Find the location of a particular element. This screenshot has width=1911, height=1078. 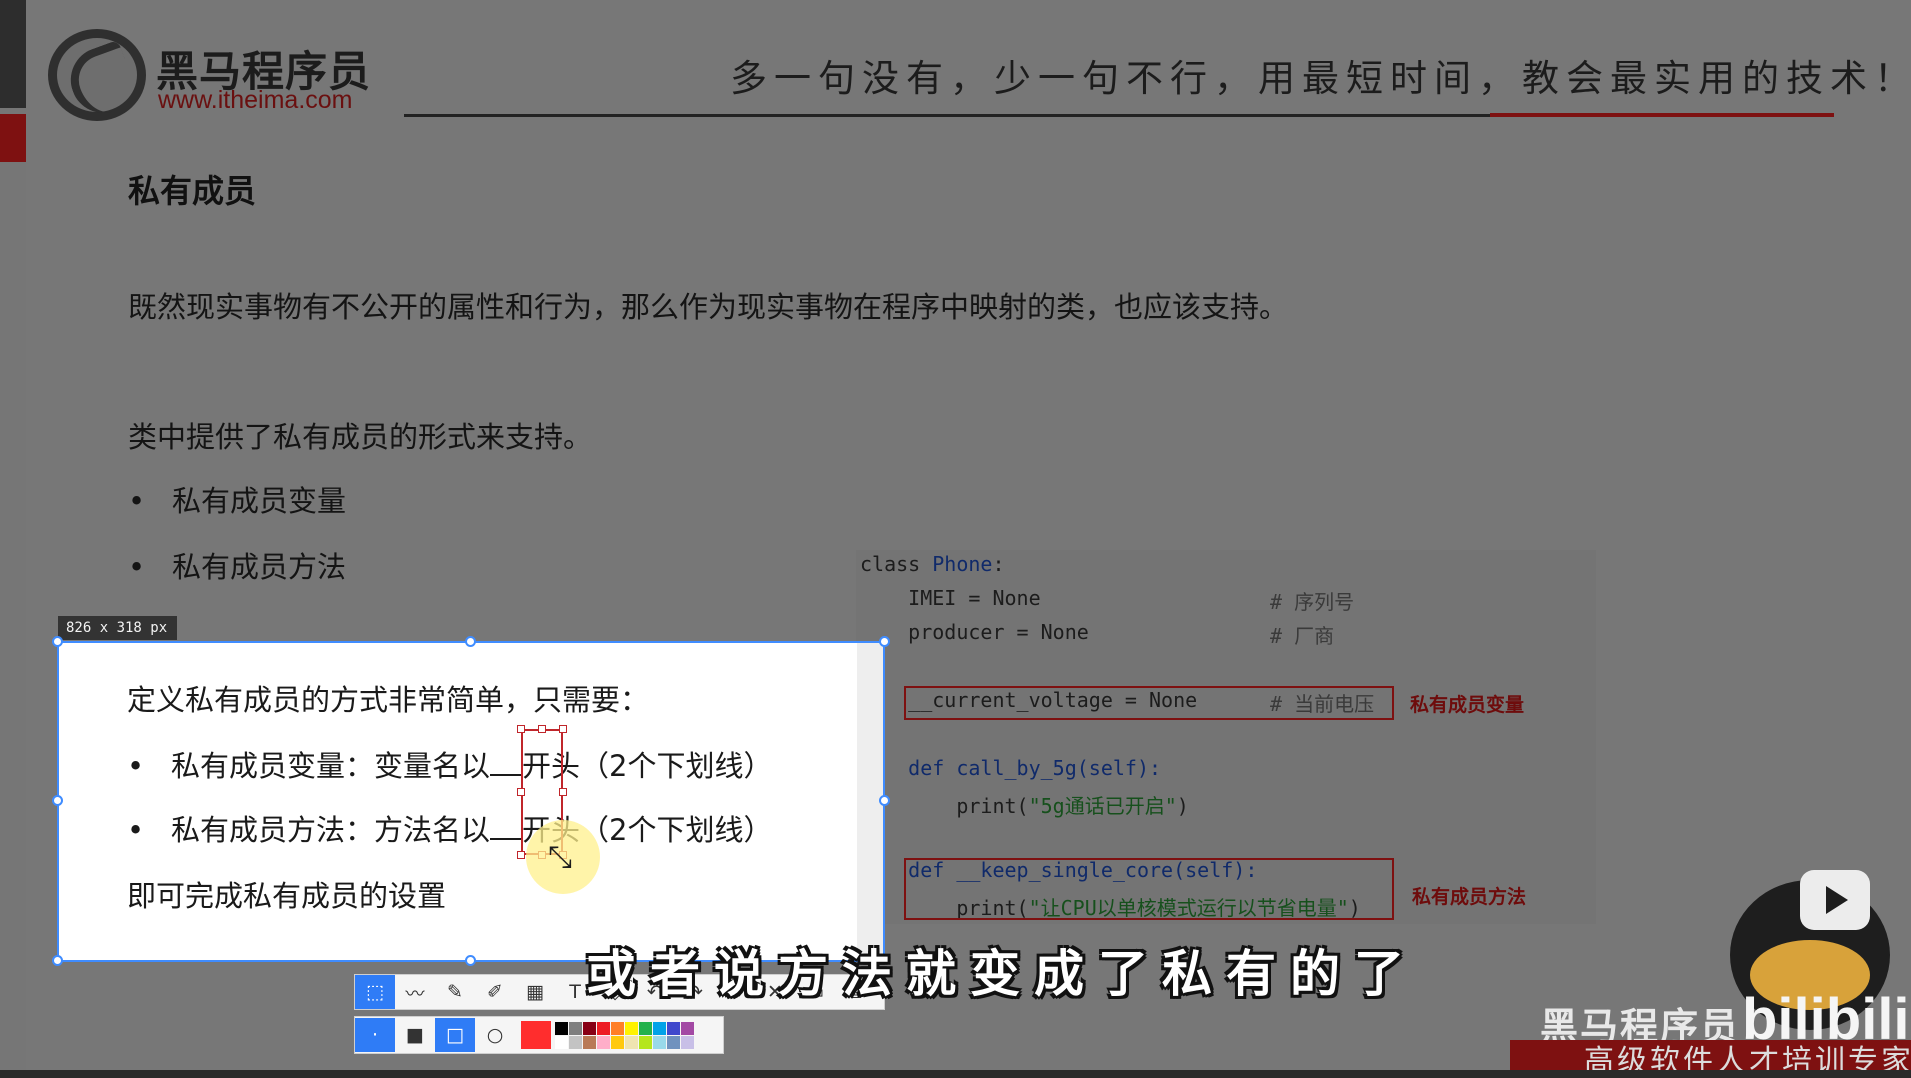

code-line-3: producer = None is located at coordinates (974, 632).